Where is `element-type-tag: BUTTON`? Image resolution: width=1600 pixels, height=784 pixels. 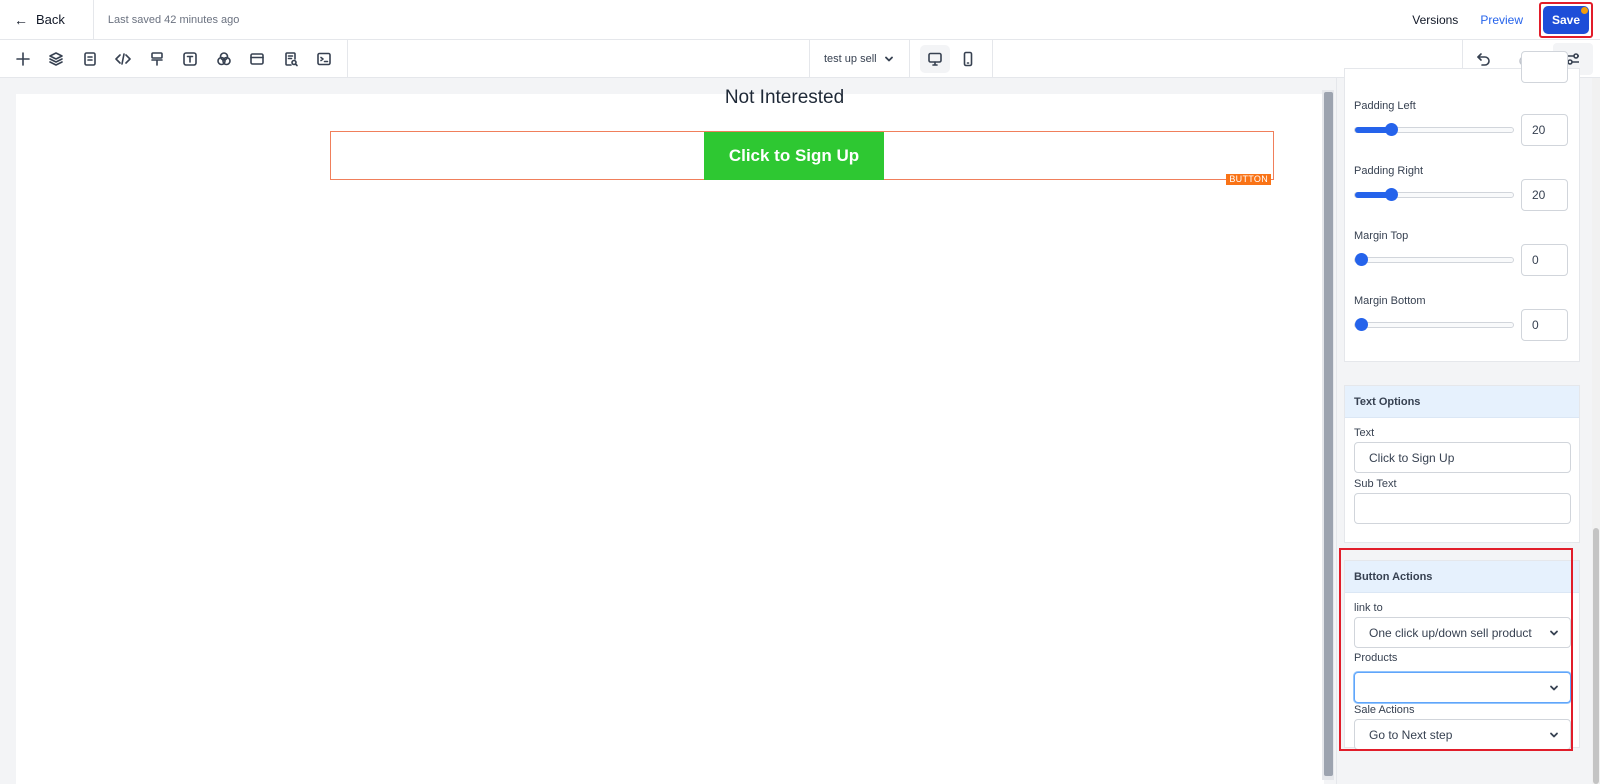
element-type-tag: BUTTON is located at coordinates (1248, 179).